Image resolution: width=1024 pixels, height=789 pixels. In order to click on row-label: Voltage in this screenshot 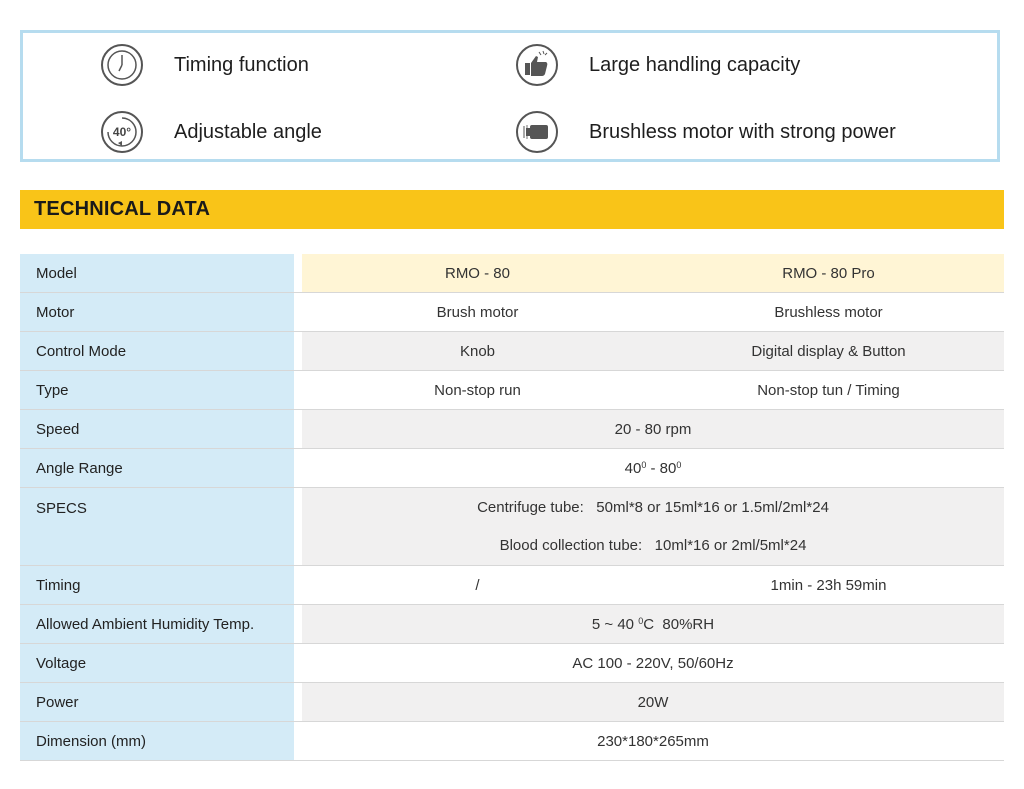, I will do `click(157, 663)`.